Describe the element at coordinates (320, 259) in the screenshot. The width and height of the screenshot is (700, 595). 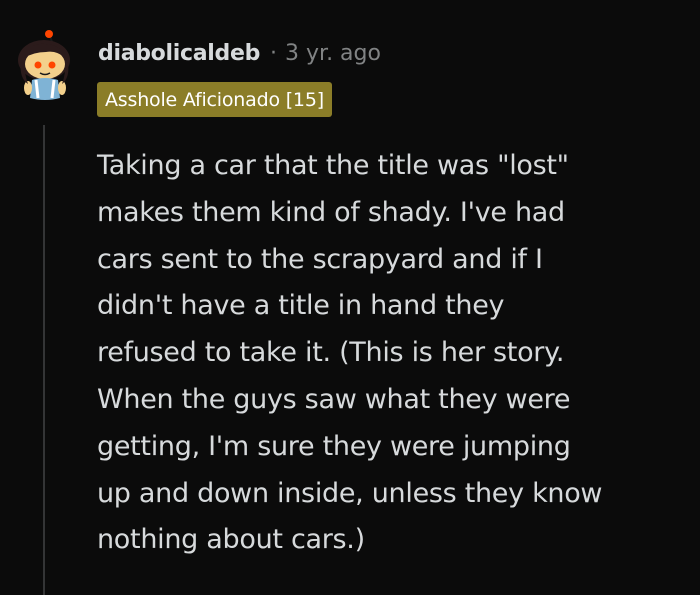
I see `comment-body-line: cars sent to the scrapyard and if I` at that location.